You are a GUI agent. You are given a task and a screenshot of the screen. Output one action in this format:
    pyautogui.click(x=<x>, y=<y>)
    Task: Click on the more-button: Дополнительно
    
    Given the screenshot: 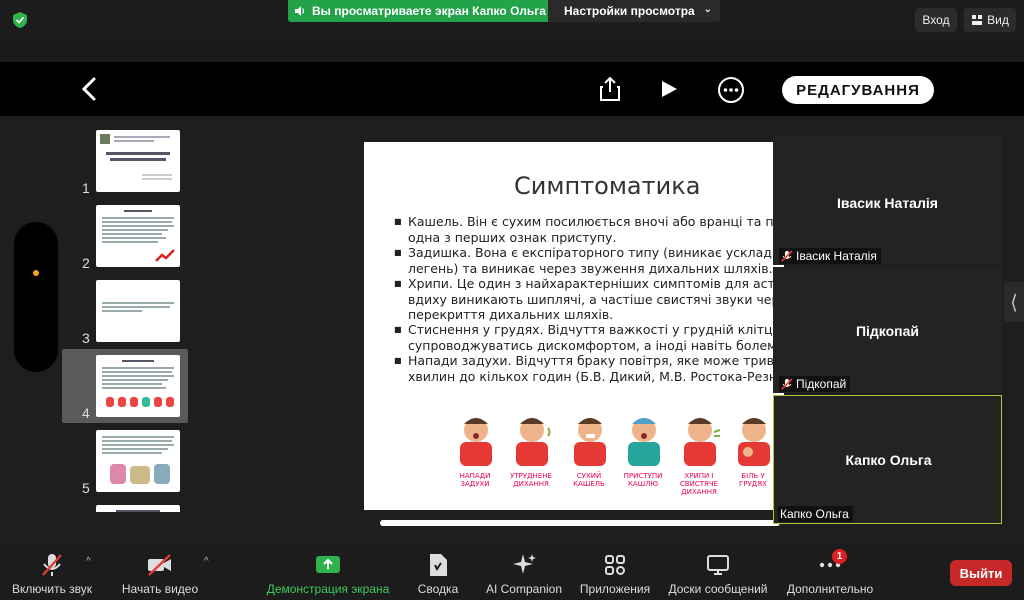 What is the action you would take?
    pyautogui.click(x=830, y=574)
    